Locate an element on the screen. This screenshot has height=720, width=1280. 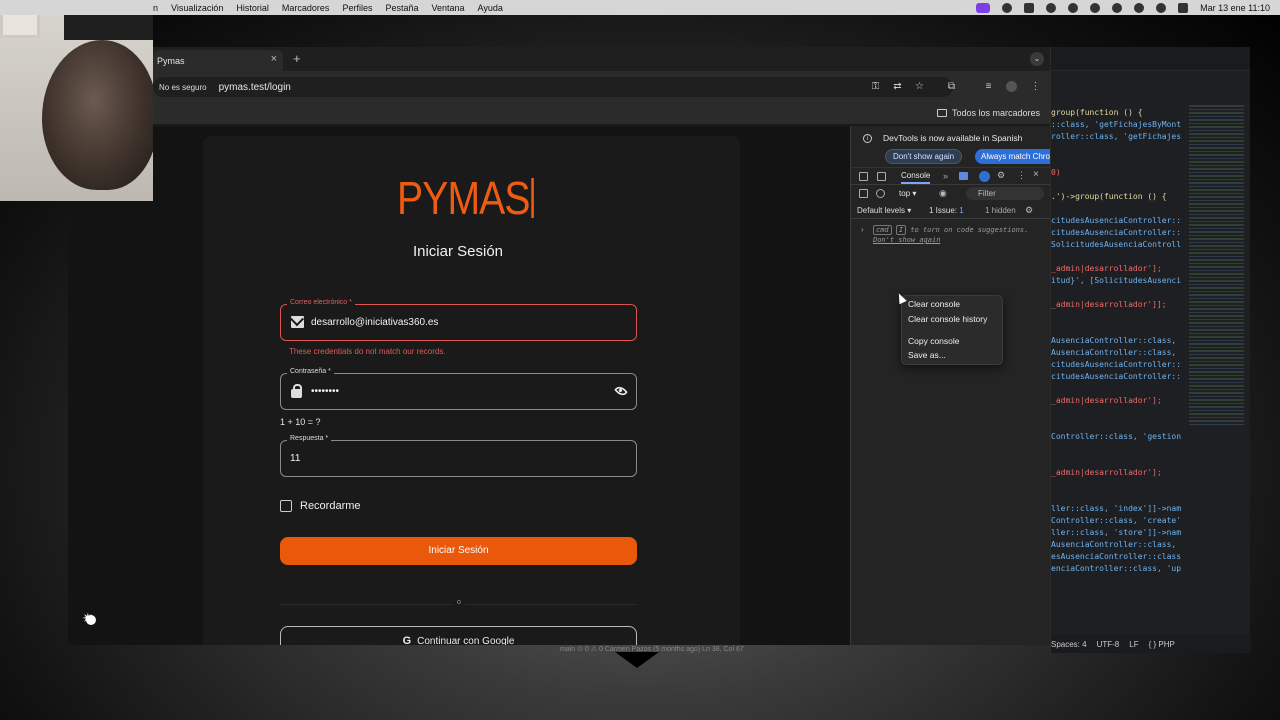
menu-copy-console: Copy console is located at coordinates (934, 341).